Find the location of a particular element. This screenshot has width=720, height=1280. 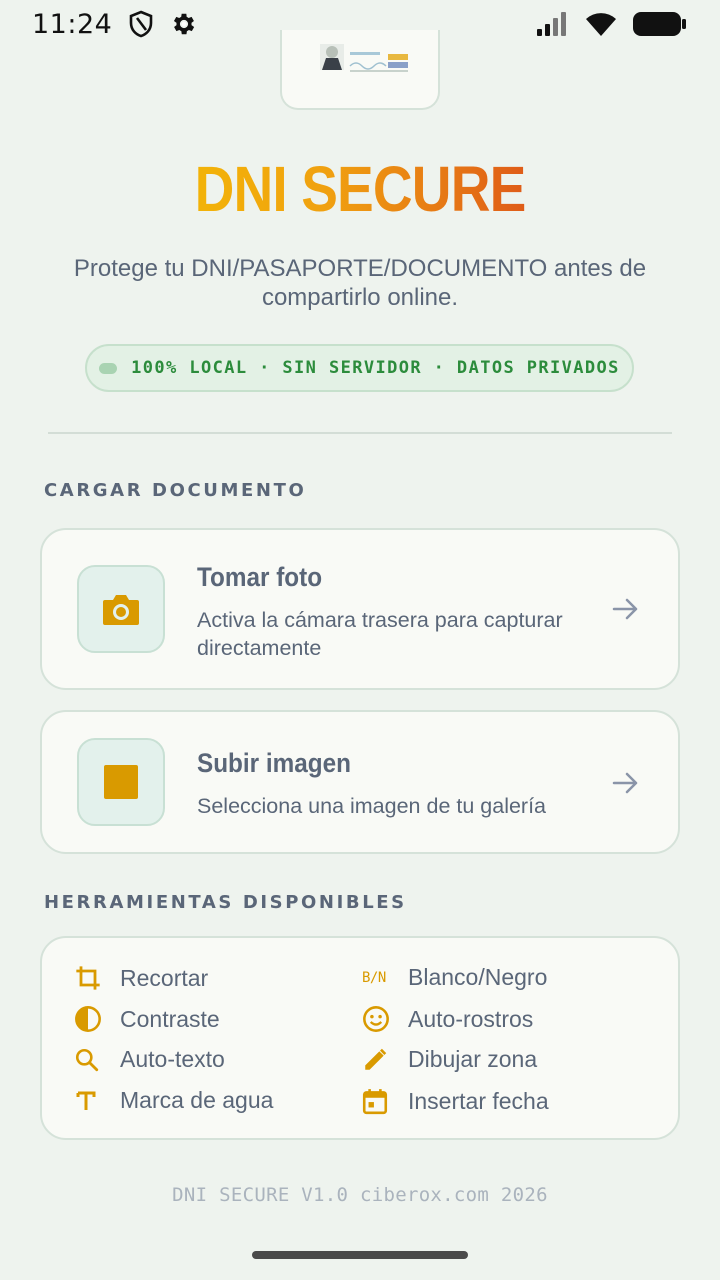

status-time: 11:24 is located at coordinates (72, 24).